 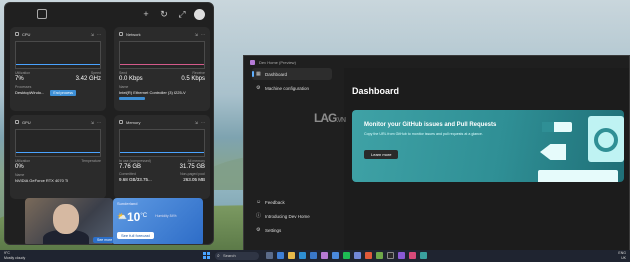 What do you see at coordinates (66, 219) in the screenshot?
I see `person-face` at bounding box center [66, 219].